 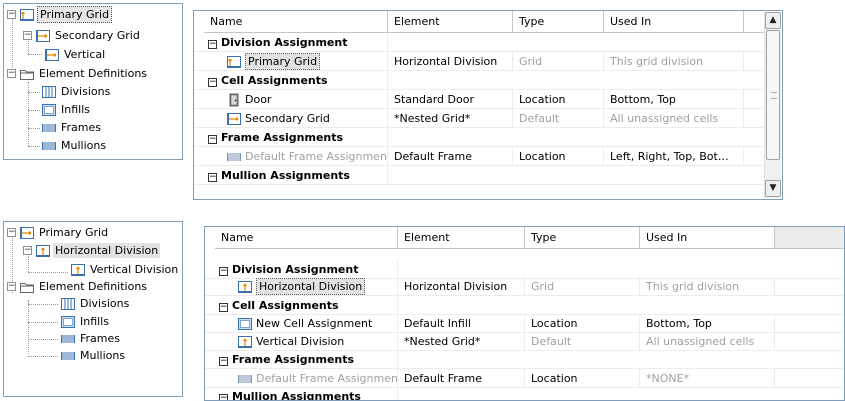 I want to click on tree-node-horizontal-division: − Horizontal Division, so click(x=92, y=250).